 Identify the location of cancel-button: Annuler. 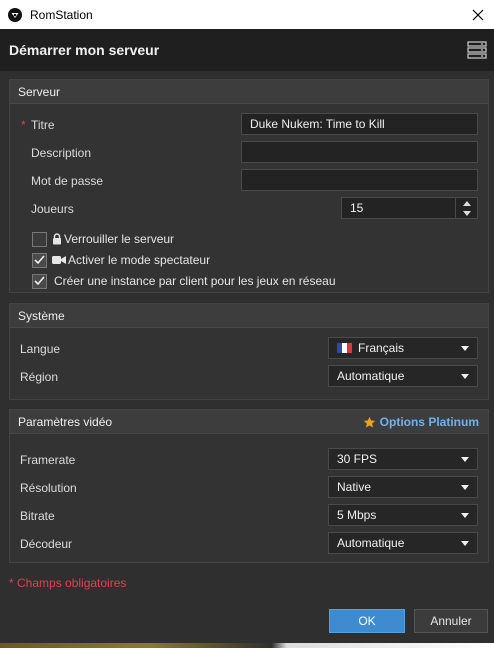
(451, 621).